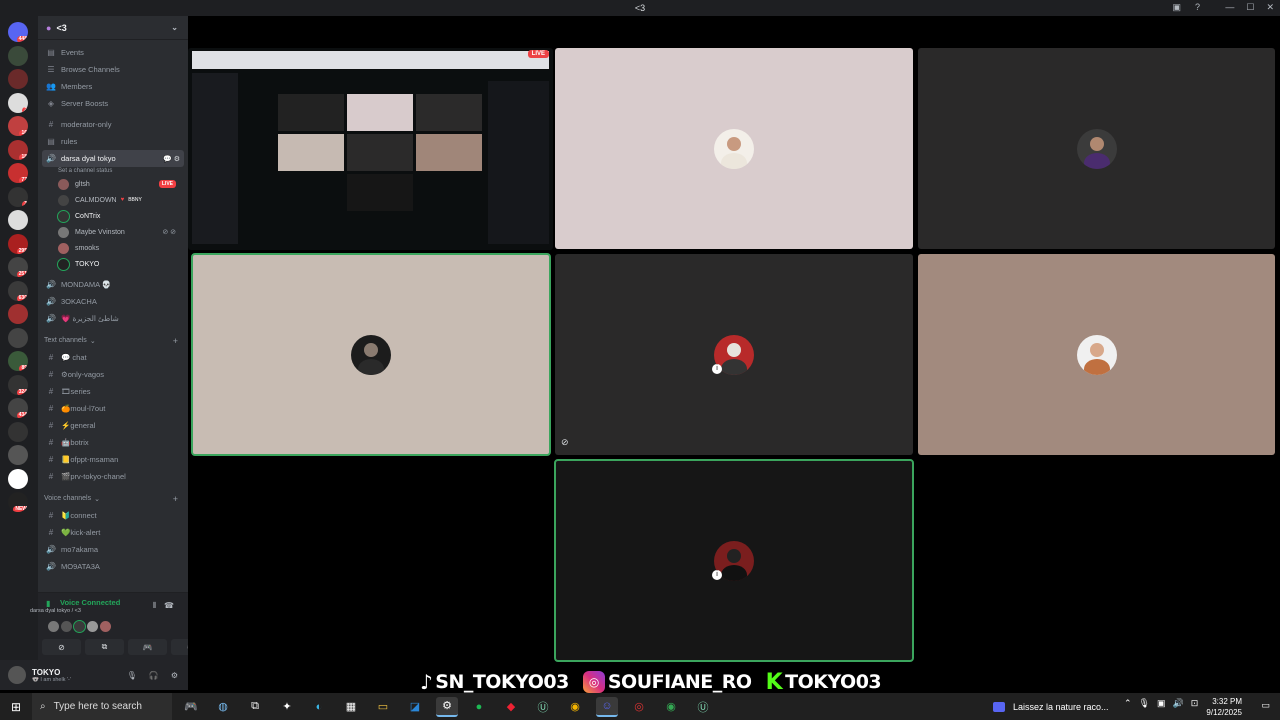  I want to click on app-icon: ◎, so click(639, 707).